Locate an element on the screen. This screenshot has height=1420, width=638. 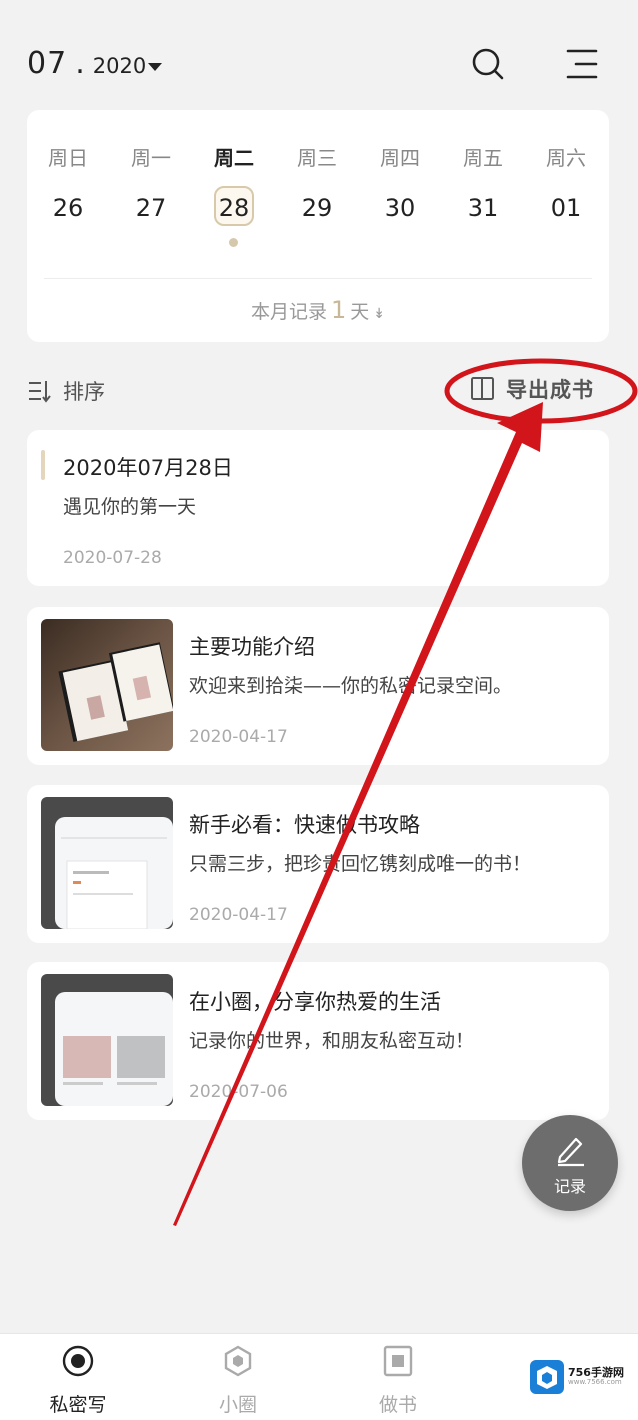
pencil-icon is located at coordinates (570, 1152).